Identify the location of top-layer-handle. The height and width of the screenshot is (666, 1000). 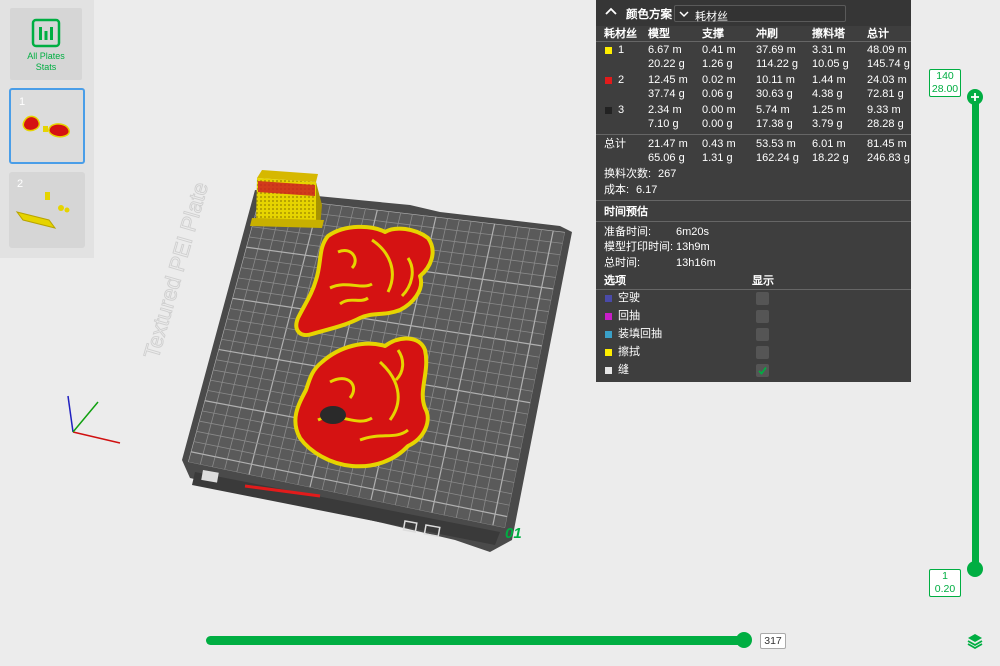
(975, 97).